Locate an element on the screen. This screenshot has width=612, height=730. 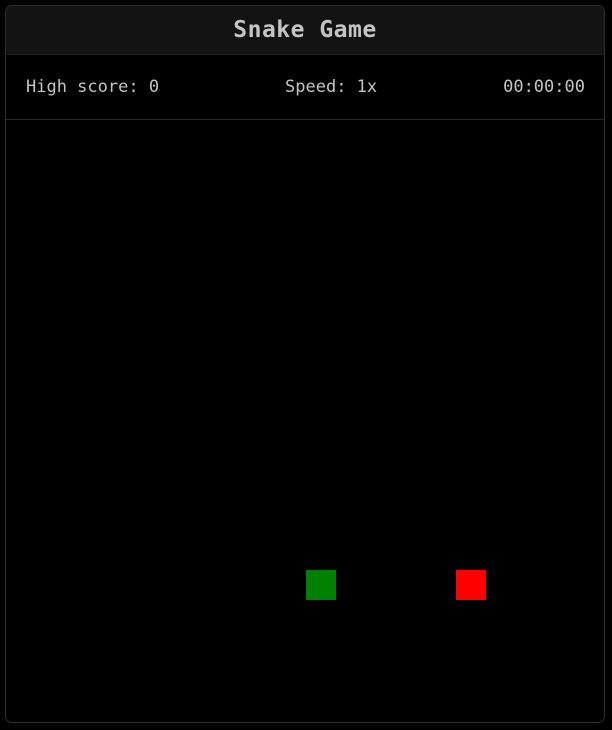
game-title: Snake Game is located at coordinates (305, 30).